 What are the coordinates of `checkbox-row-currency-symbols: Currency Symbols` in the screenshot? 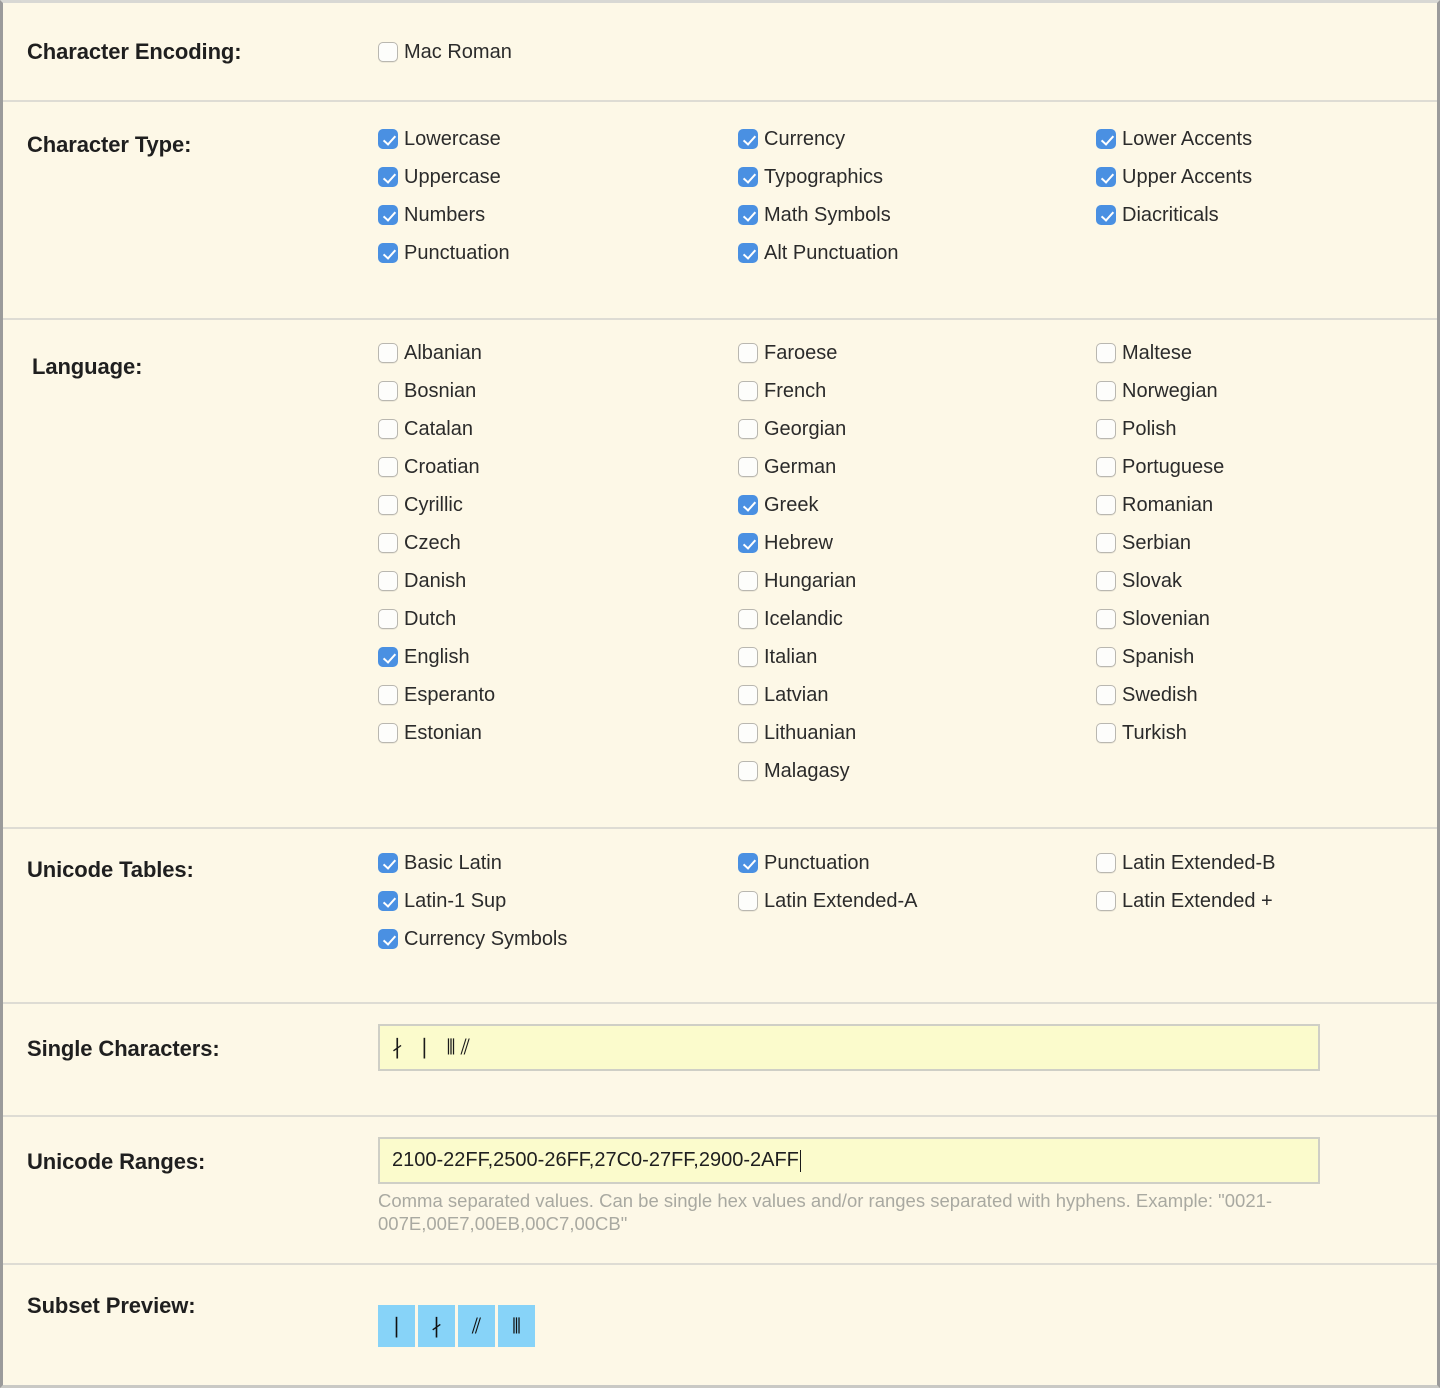 It's located at (558, 939).